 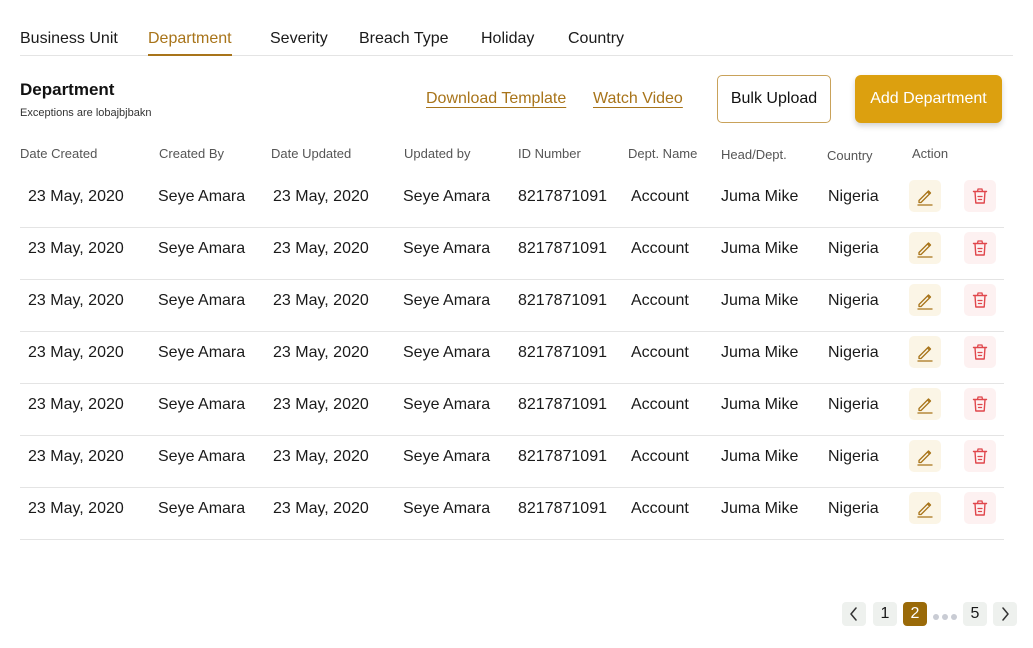 I want to click on tab-department: Department, so click(x=190, y=43).